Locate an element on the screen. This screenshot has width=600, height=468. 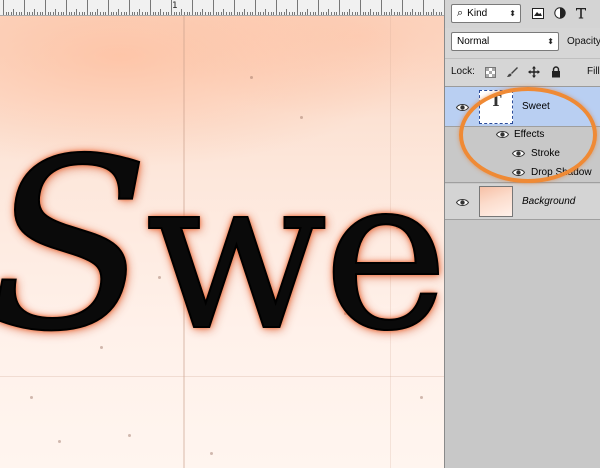
filter-kind-select: ⌕ Kind ⬍ is located at coordinates (486, 13).